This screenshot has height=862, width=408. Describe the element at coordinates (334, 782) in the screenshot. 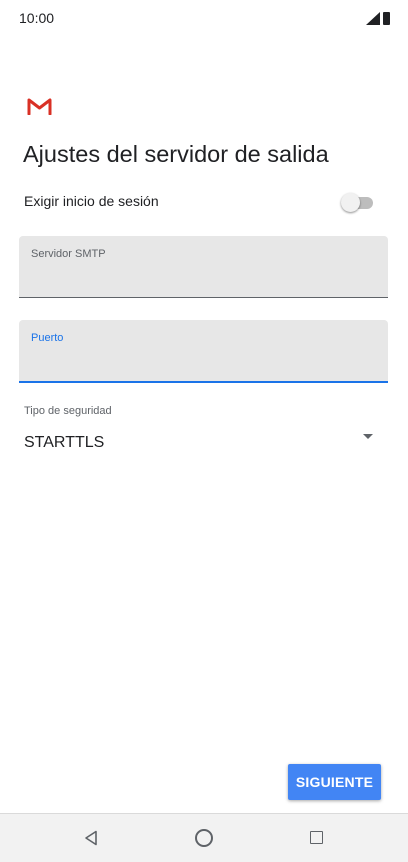

I see `next-button: SIGUIENTE` at that location.